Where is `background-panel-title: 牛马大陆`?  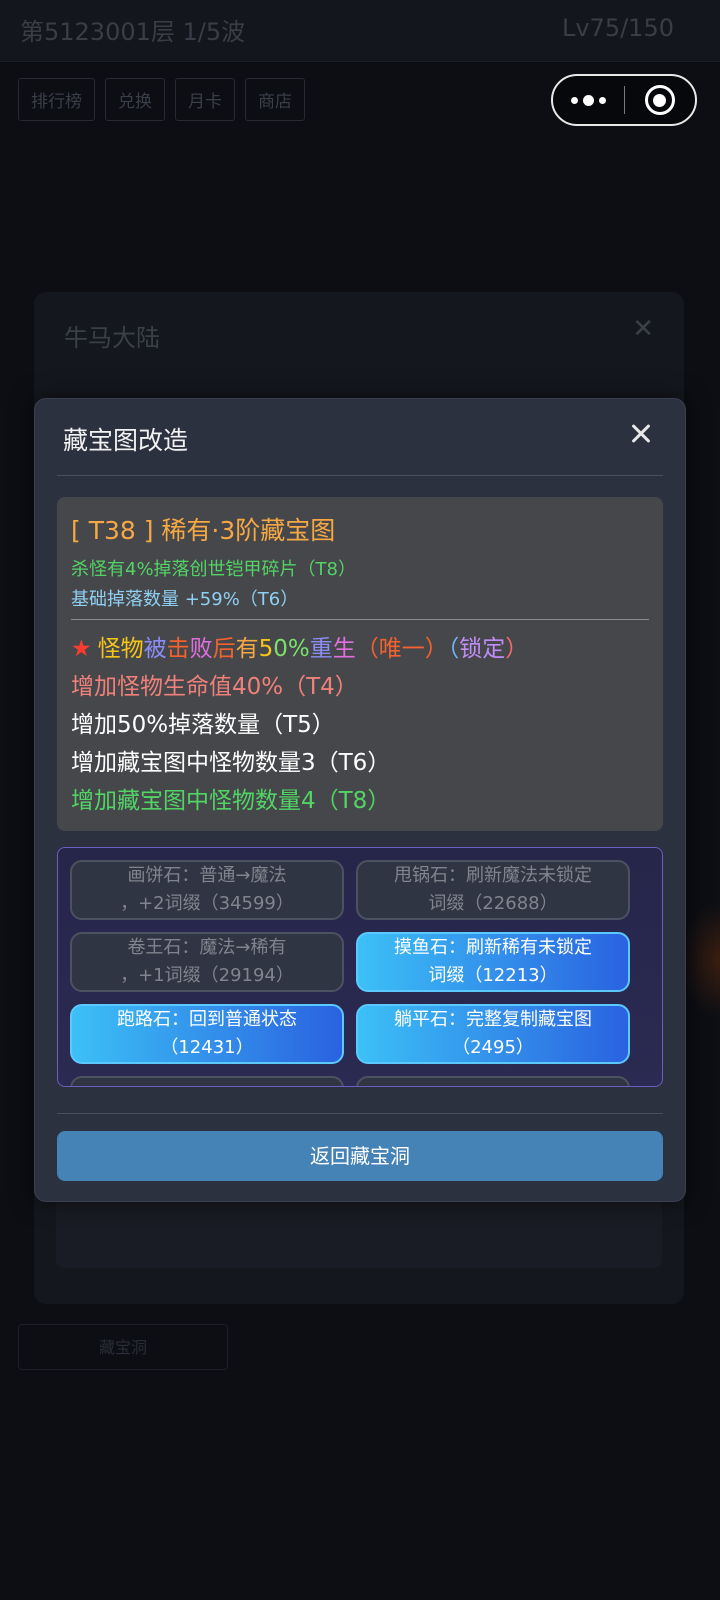 background-panel-title: 牛马大陆 is located at coordinates (112, 338).